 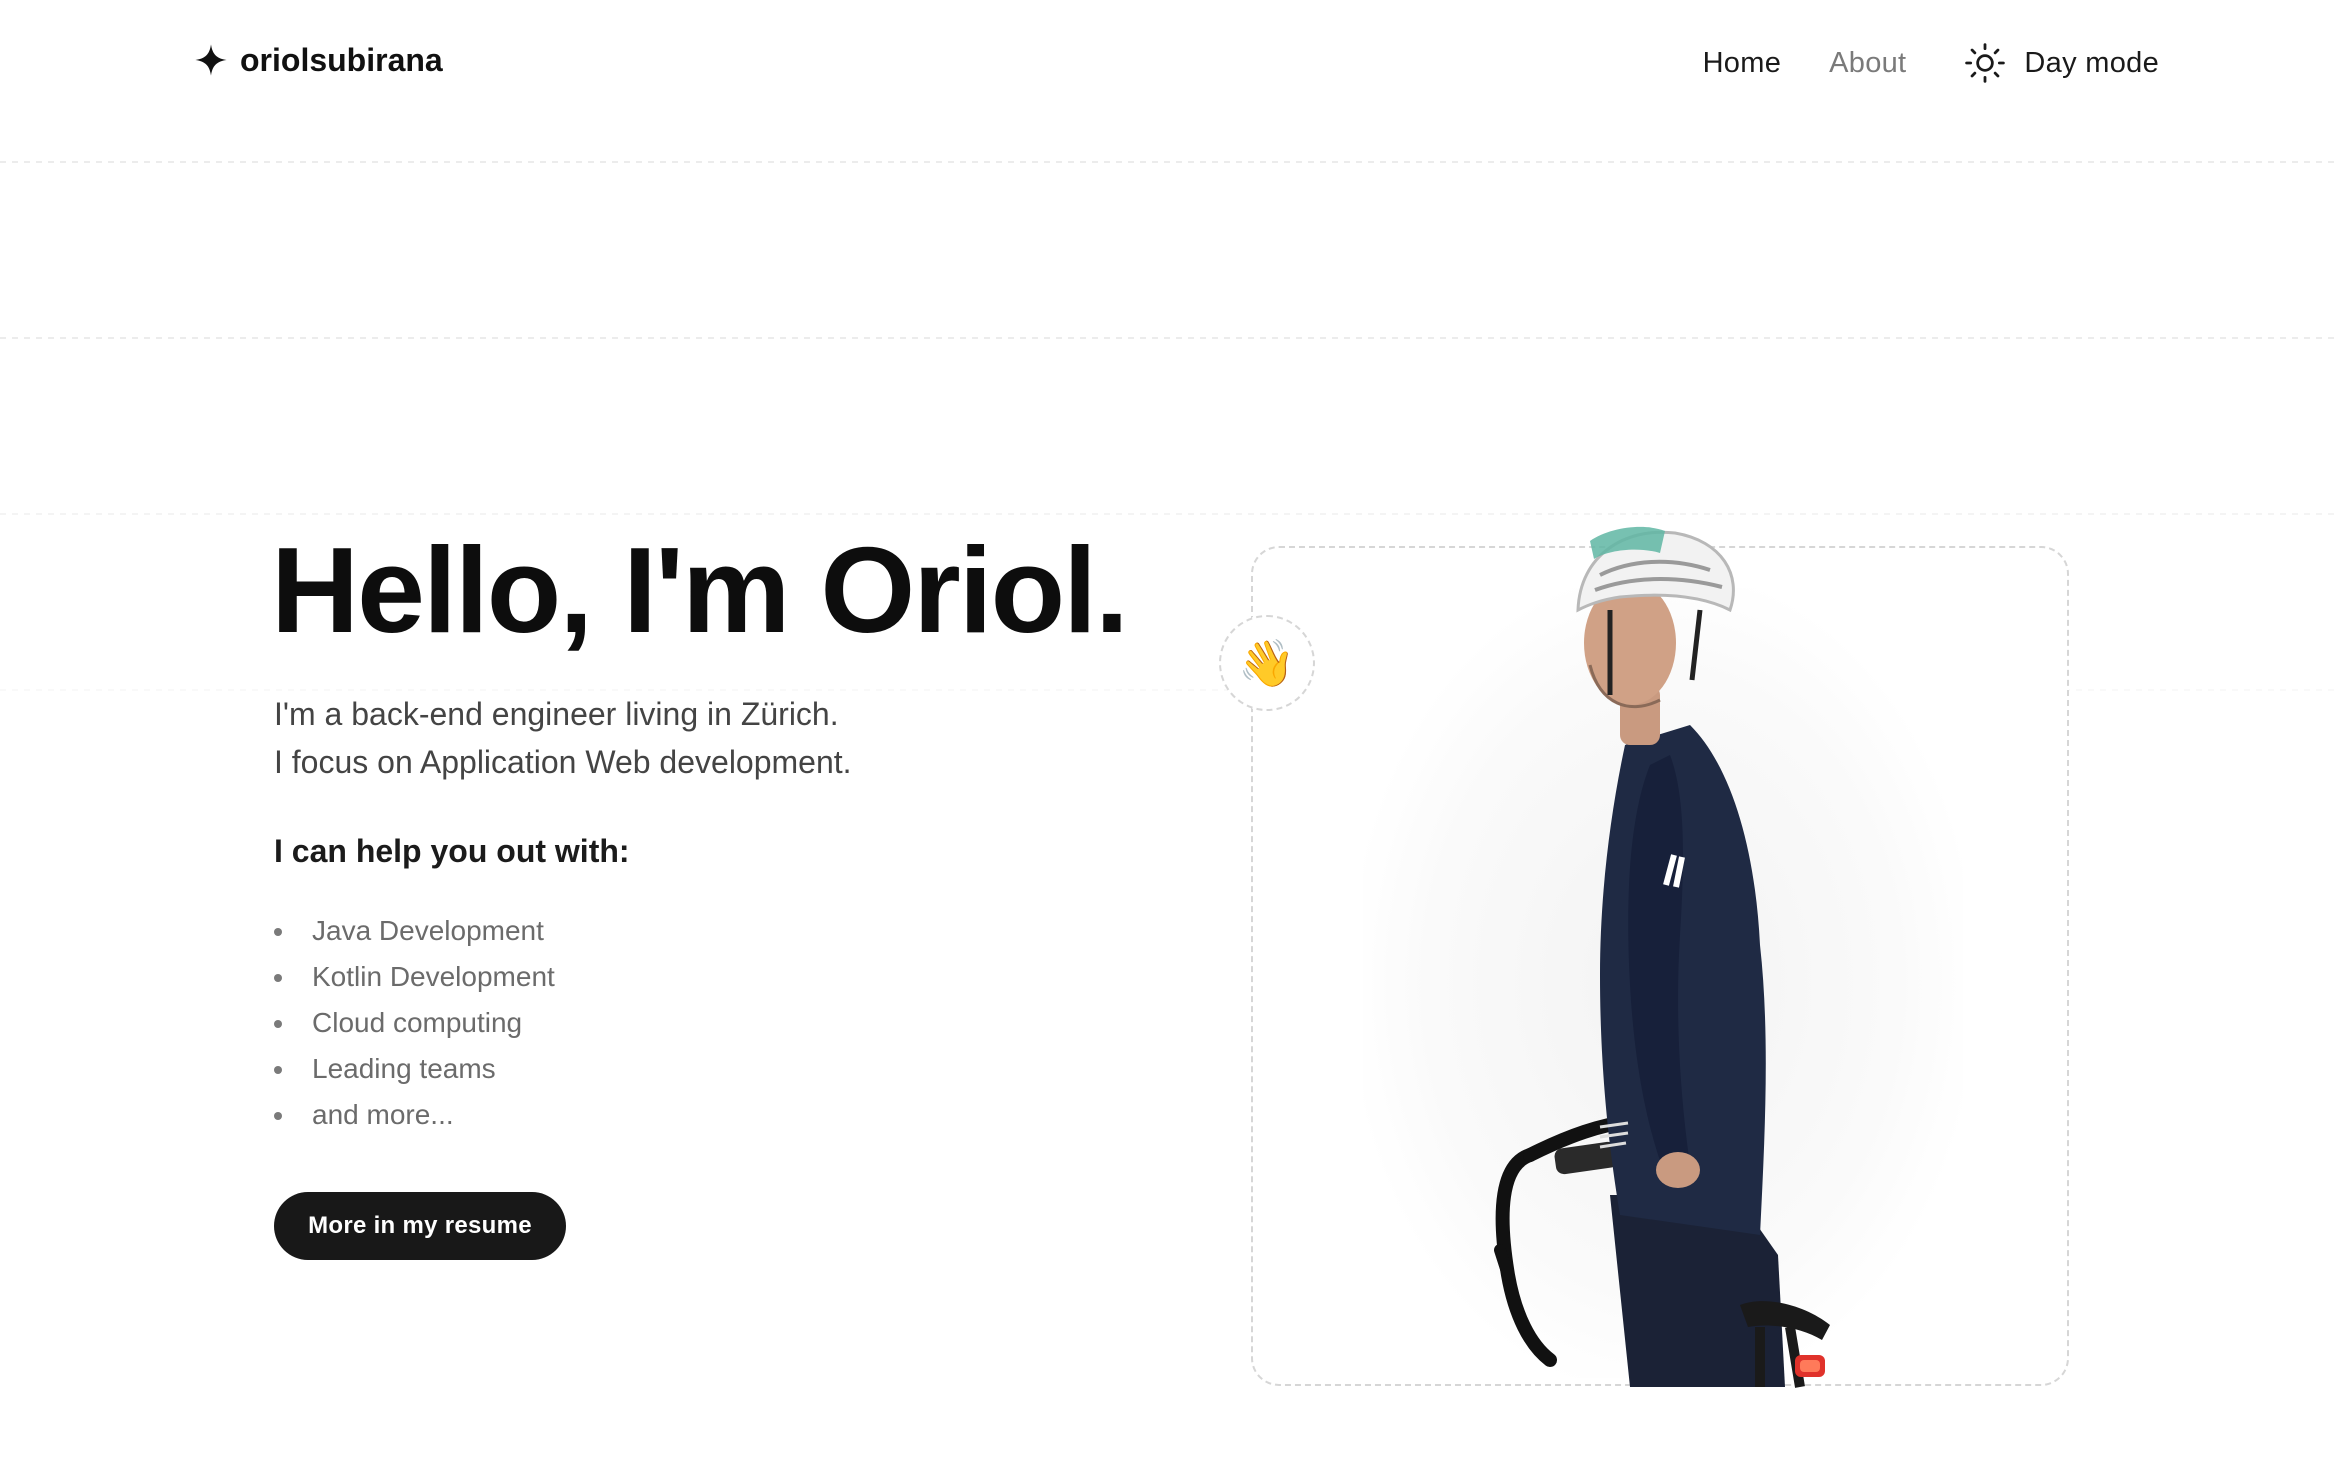 I want to click on waving-hand-icon: 👋, so click(x=1267, y=662).